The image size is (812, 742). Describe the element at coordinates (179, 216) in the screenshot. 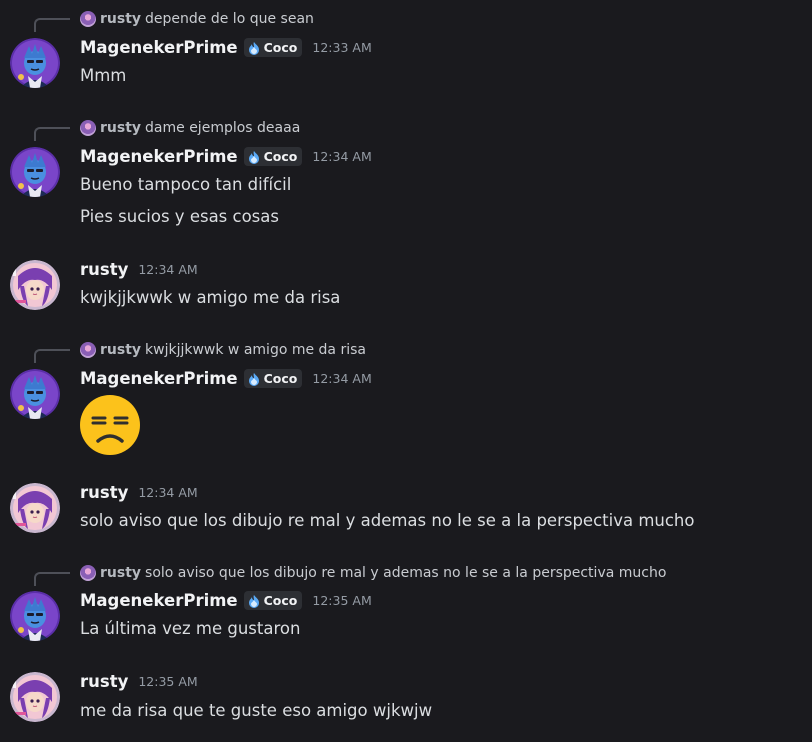

I see `message-text: Pies sucios y esas cosas` at that location.